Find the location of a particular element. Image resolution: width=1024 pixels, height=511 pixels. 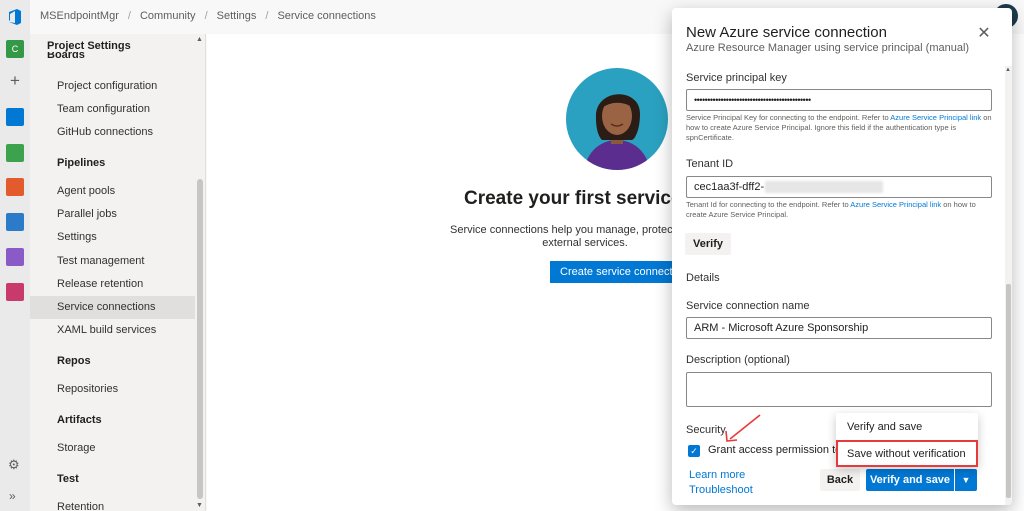

test-plans-icon is located at coordinates (15, 257).